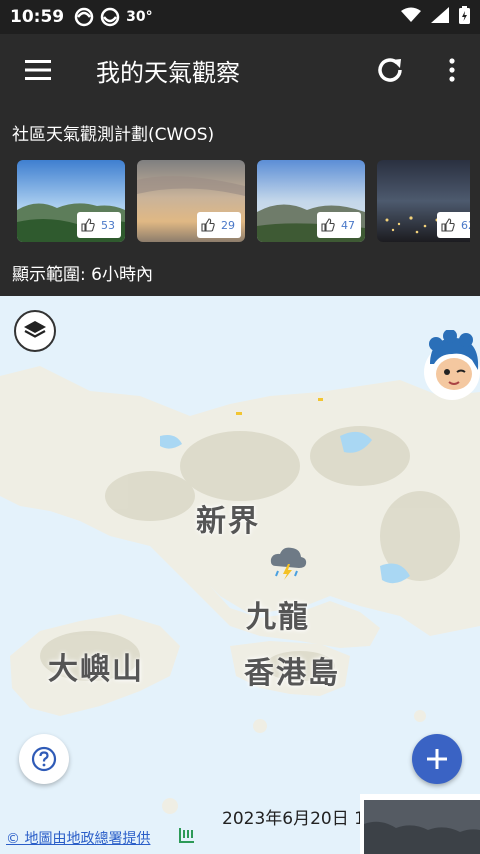  Describe the element at coordinates (465, 225) in the screenshot. I see `like-count: 62` at that location.